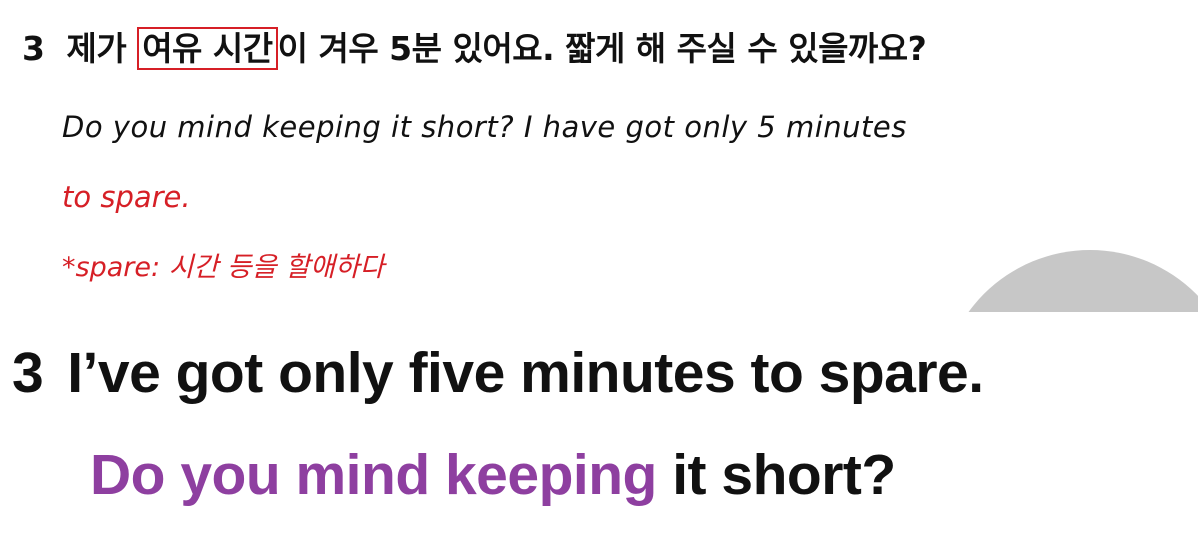  Describe the element at coordinates (373, 475) in the screenshot. I see `question-highlight: Do you mind keeping` at that location.